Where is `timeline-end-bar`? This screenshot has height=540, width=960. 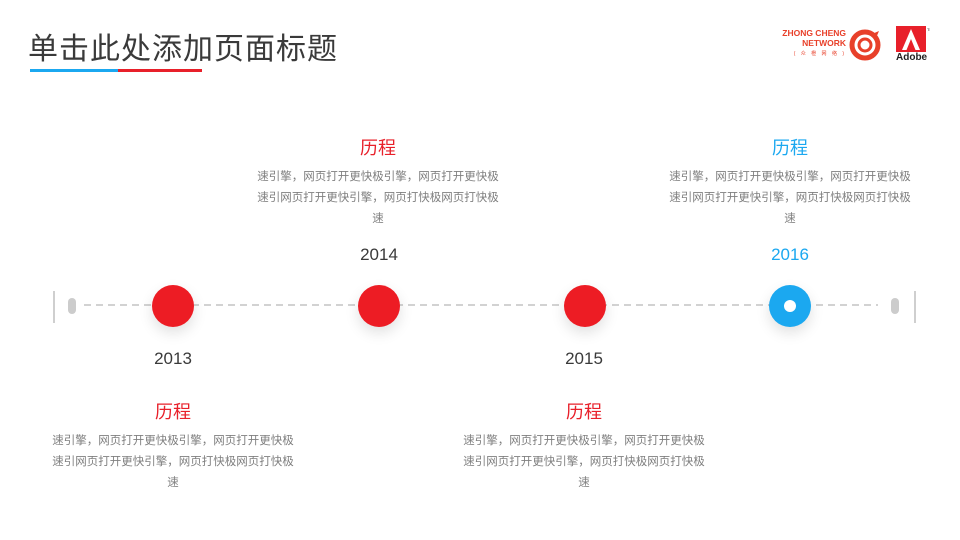 timeline-end-bar is located at coordinates (915, 307).